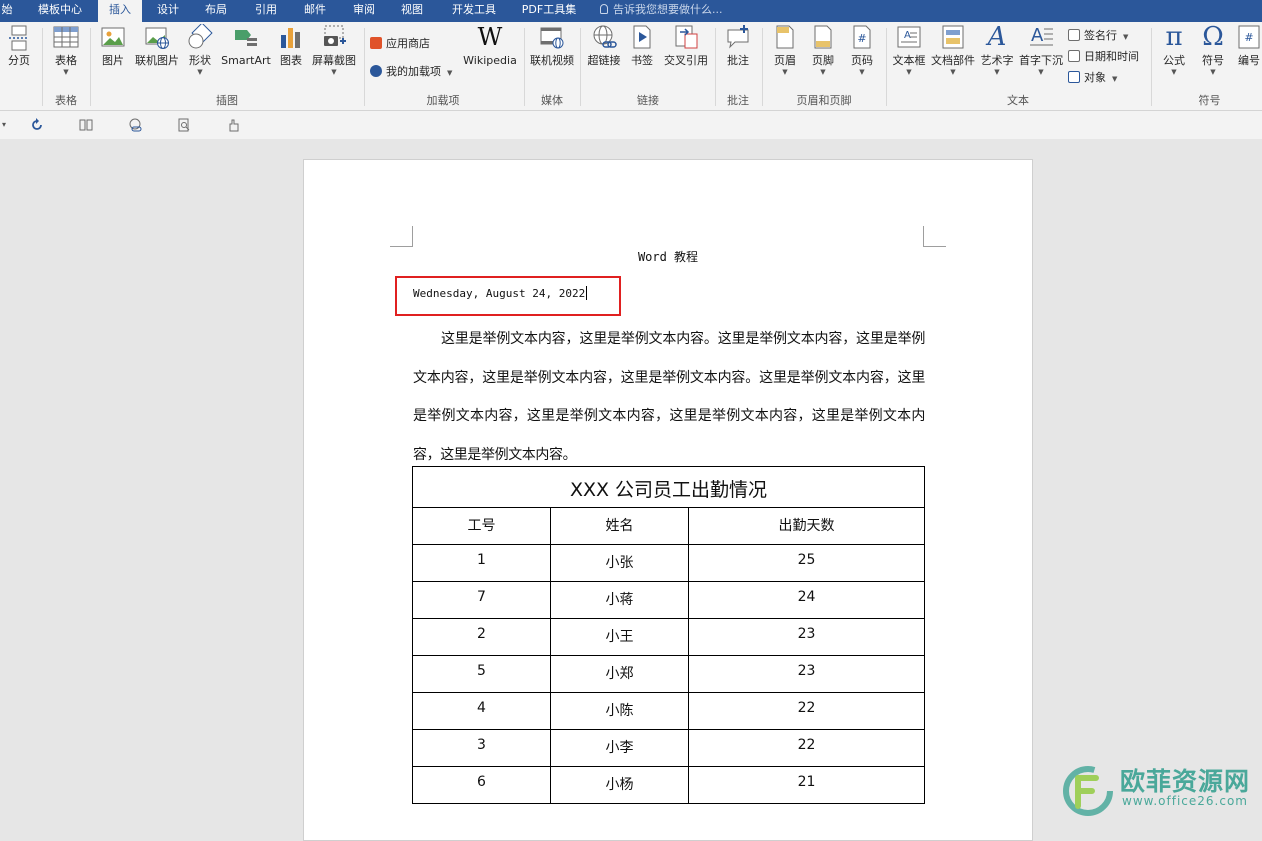 The height and width of the screenshot is (841, 1262). Describe the element at coordinates (1213, 50) in the screenshot. I see `symbol-button: Ω 符号 ▼` at that location.